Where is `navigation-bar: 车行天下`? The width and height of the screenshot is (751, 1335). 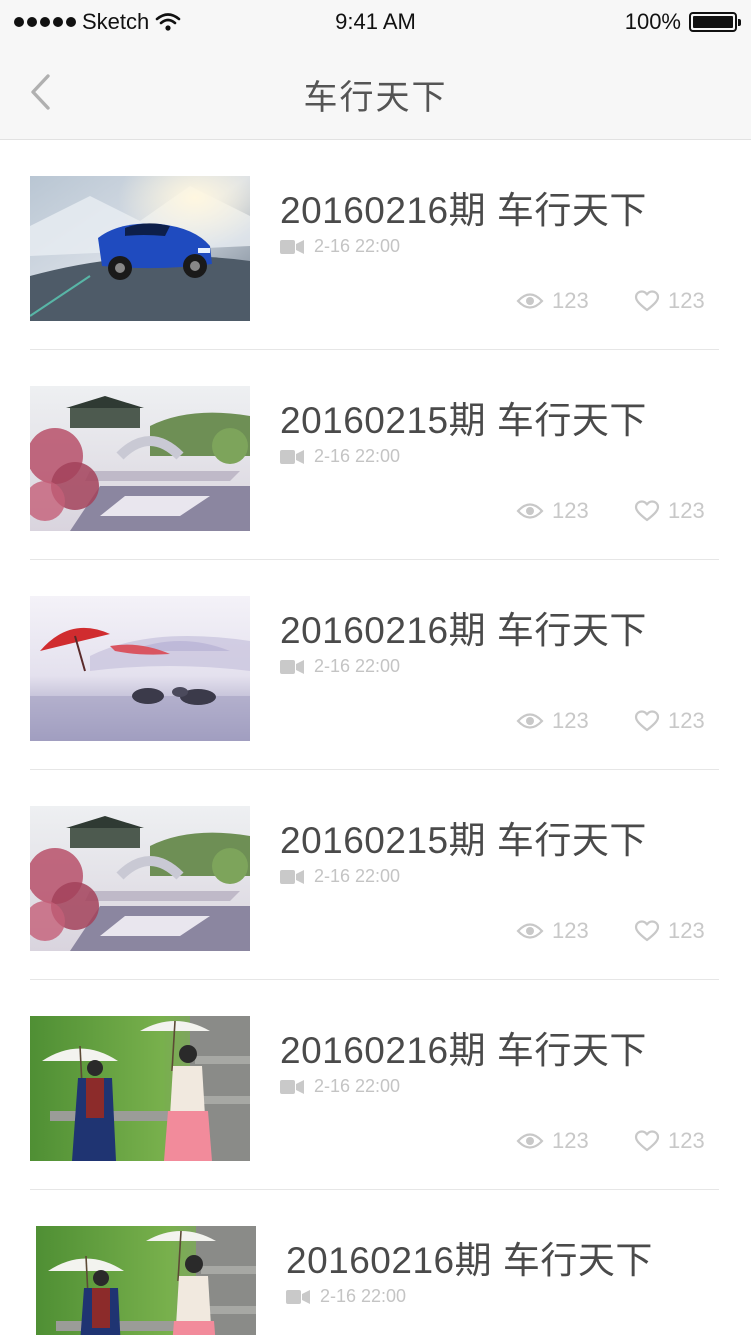 navigation-bar: 车行天下 is located at coordinates (375, 92).